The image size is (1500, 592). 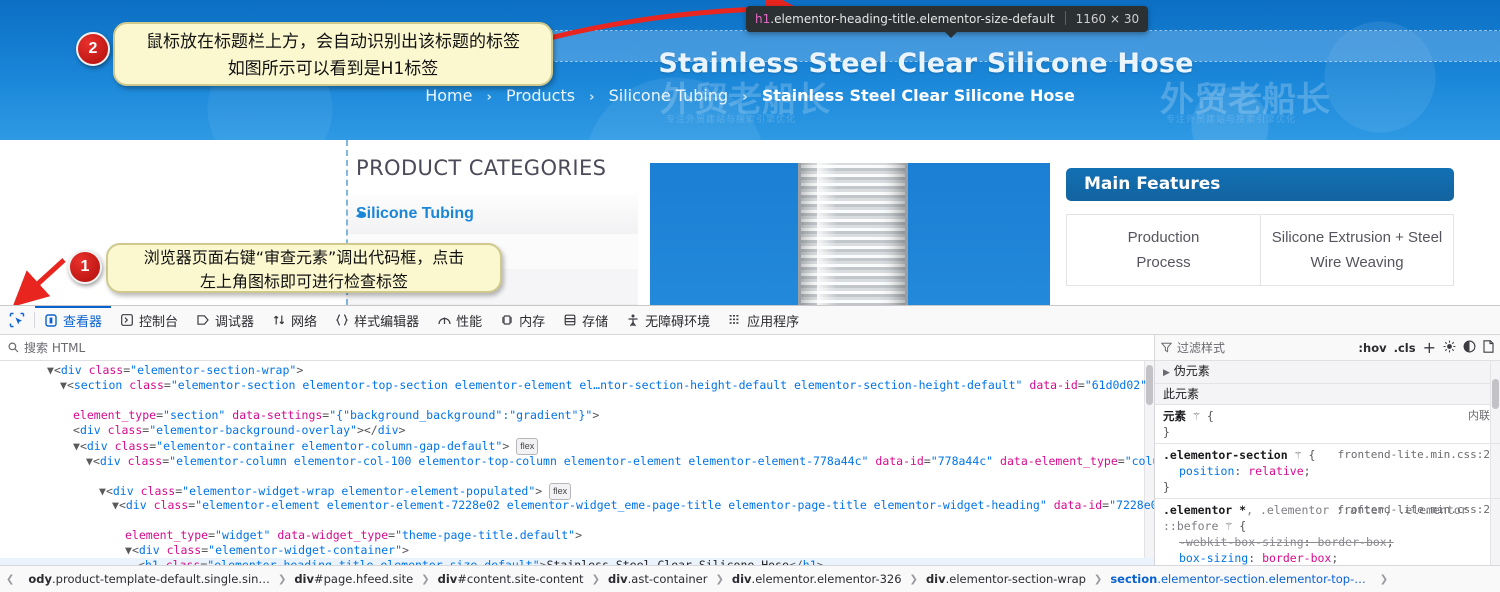 I want to click on tab-performance: 性能, so click(x=459, y=320).